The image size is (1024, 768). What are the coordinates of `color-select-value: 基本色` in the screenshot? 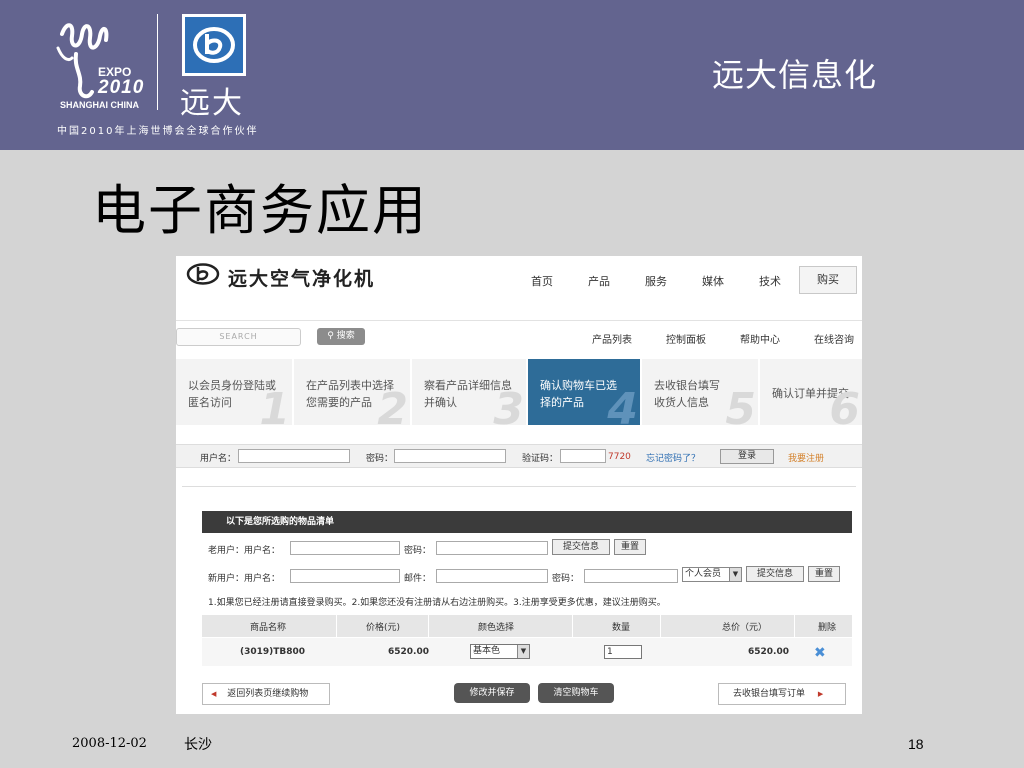 It's located at (487, 651).